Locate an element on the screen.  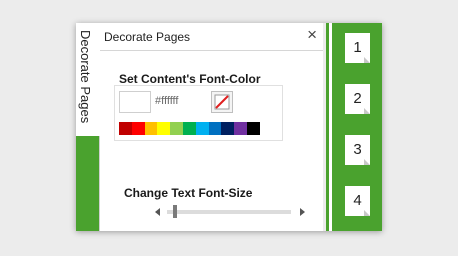
tab-label: Decorate Pages is located at coordinates (85, 77).